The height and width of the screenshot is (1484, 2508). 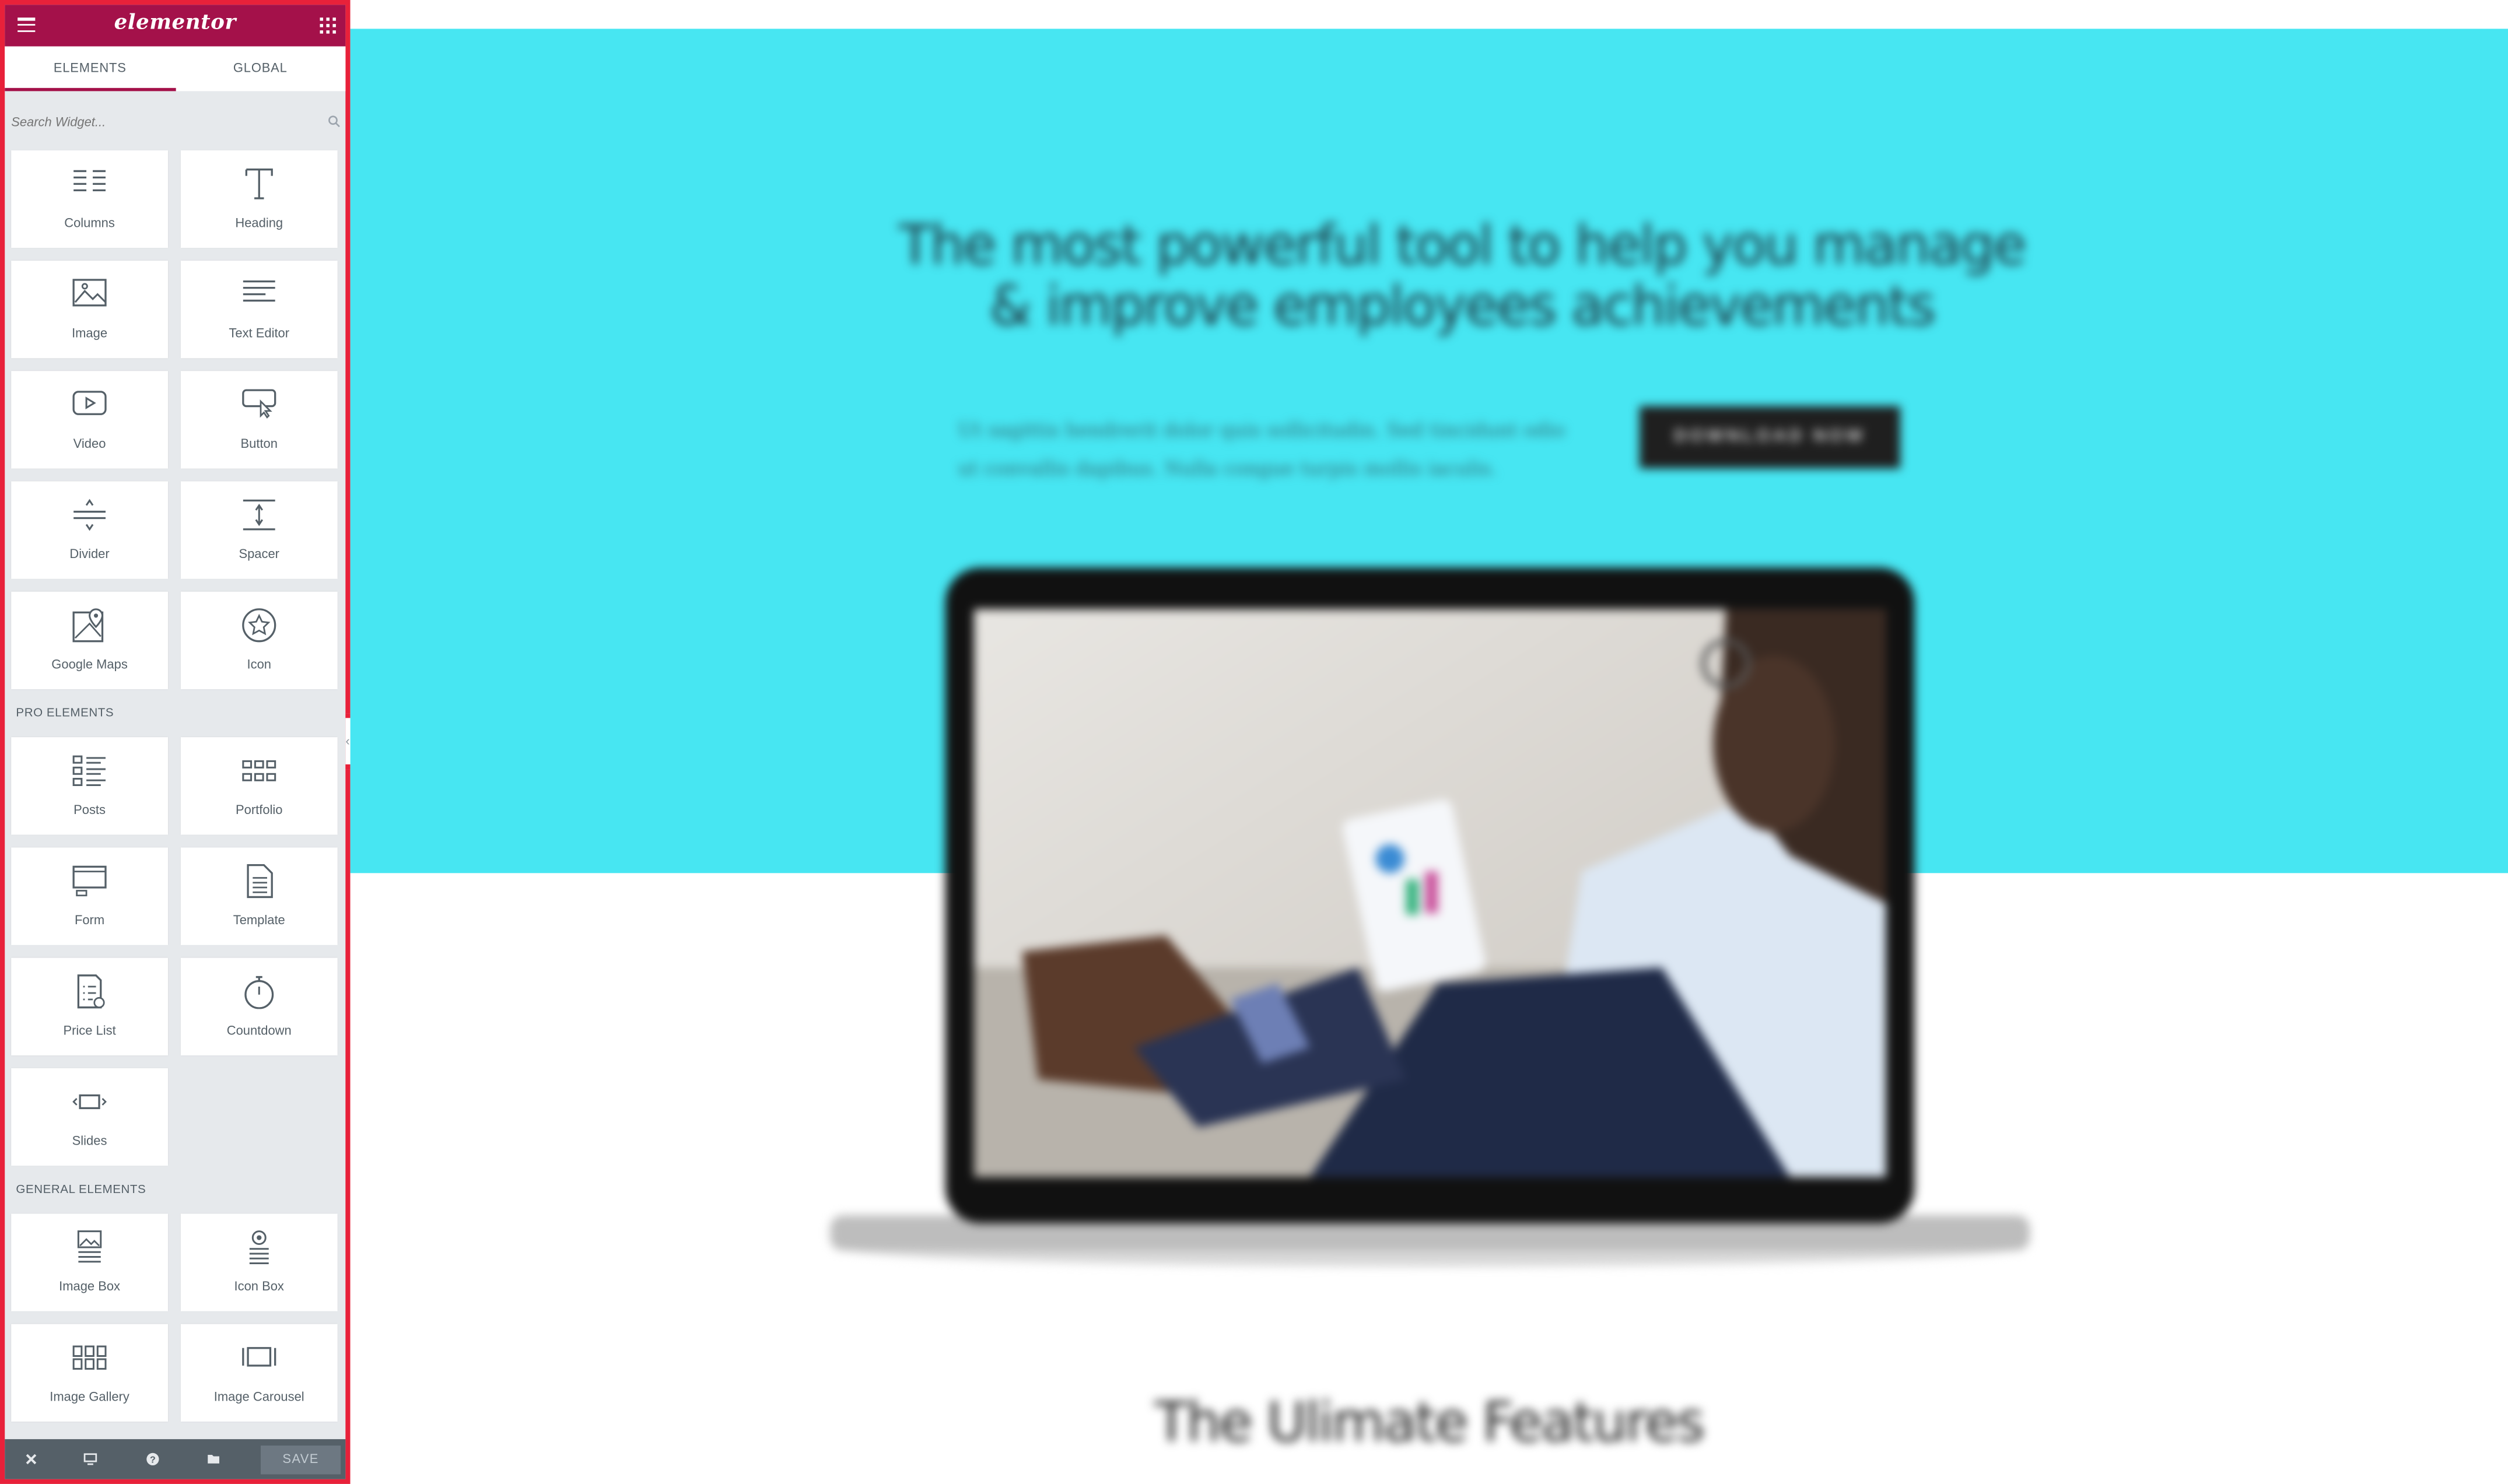 What do you see at coordinates (89, 1141) in the screenshot?
I see `widget-label: Slides` at bounding box center [89, 1141].